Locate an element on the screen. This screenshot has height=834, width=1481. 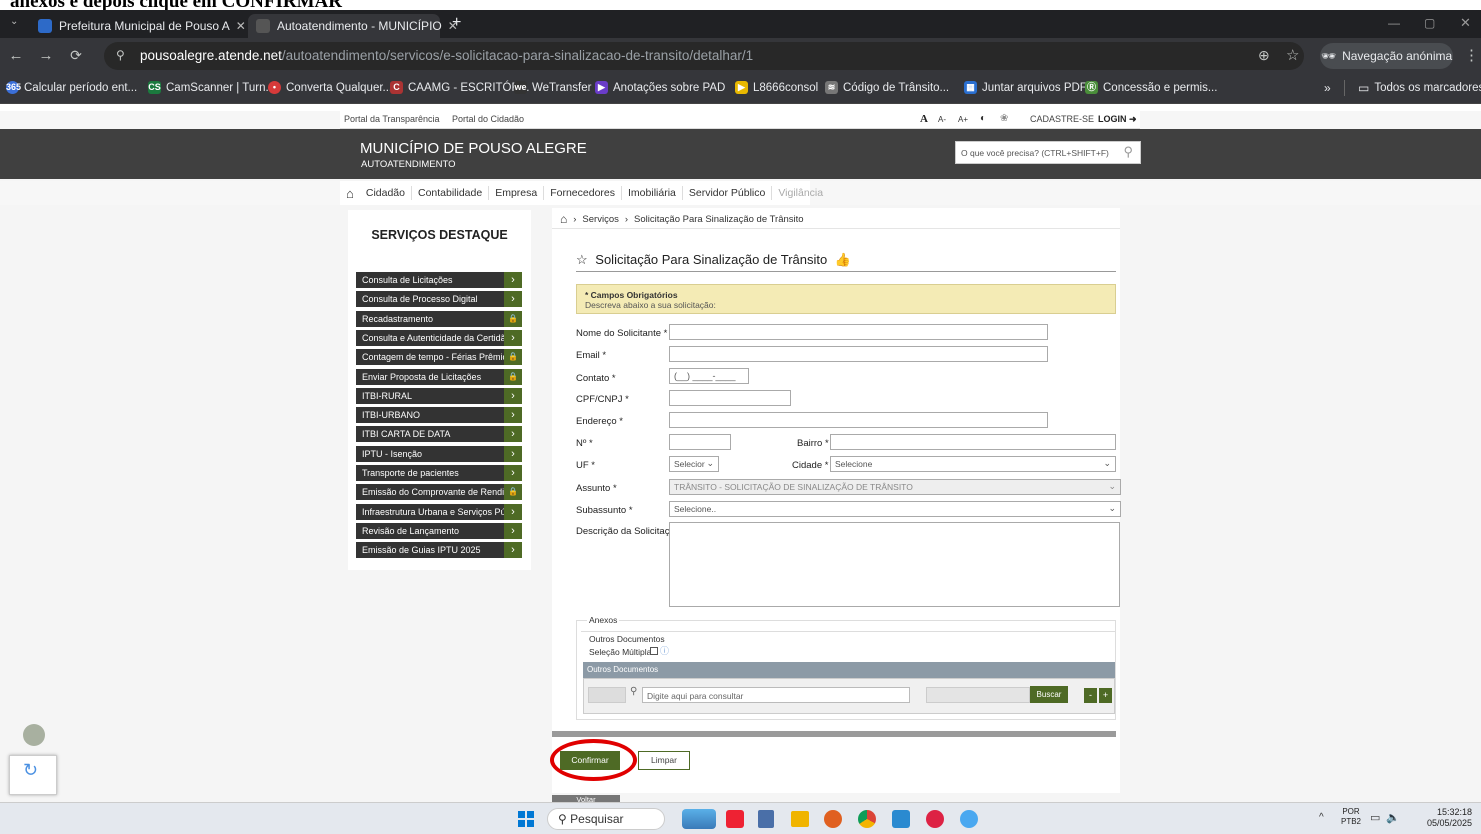
subsubject-select: Selecione.. ⌄ is located at coordinates (895, 509).